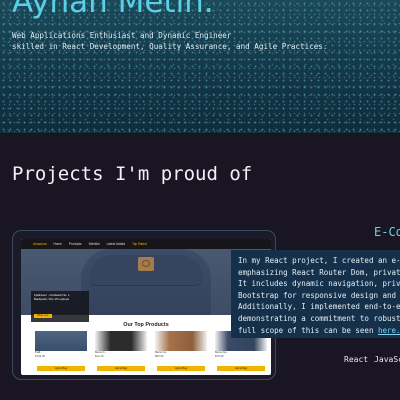 The image size is (400, 400). I want to click on project-link: here., so click(389, 330).